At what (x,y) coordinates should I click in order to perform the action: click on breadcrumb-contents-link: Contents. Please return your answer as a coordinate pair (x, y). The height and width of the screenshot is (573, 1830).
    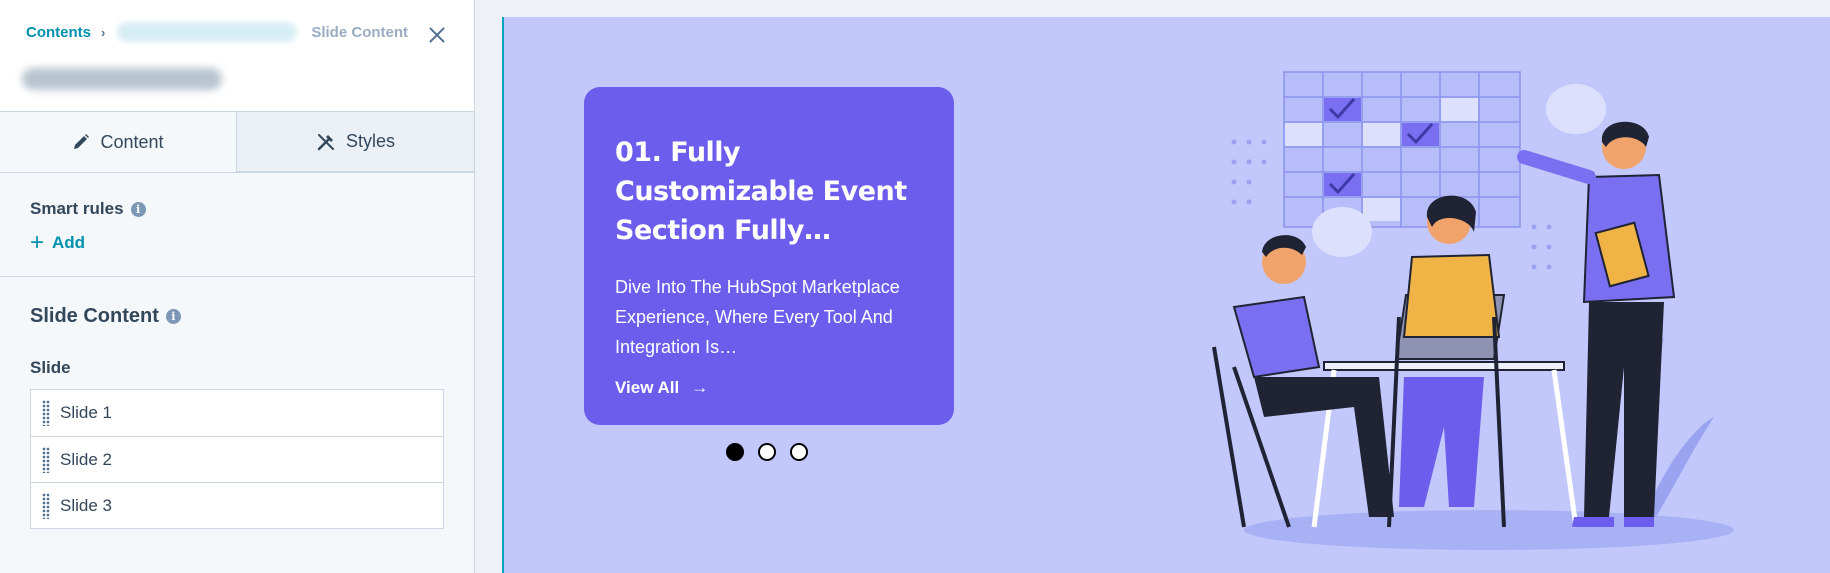
    Looking at the image, I should click on (58, 32).